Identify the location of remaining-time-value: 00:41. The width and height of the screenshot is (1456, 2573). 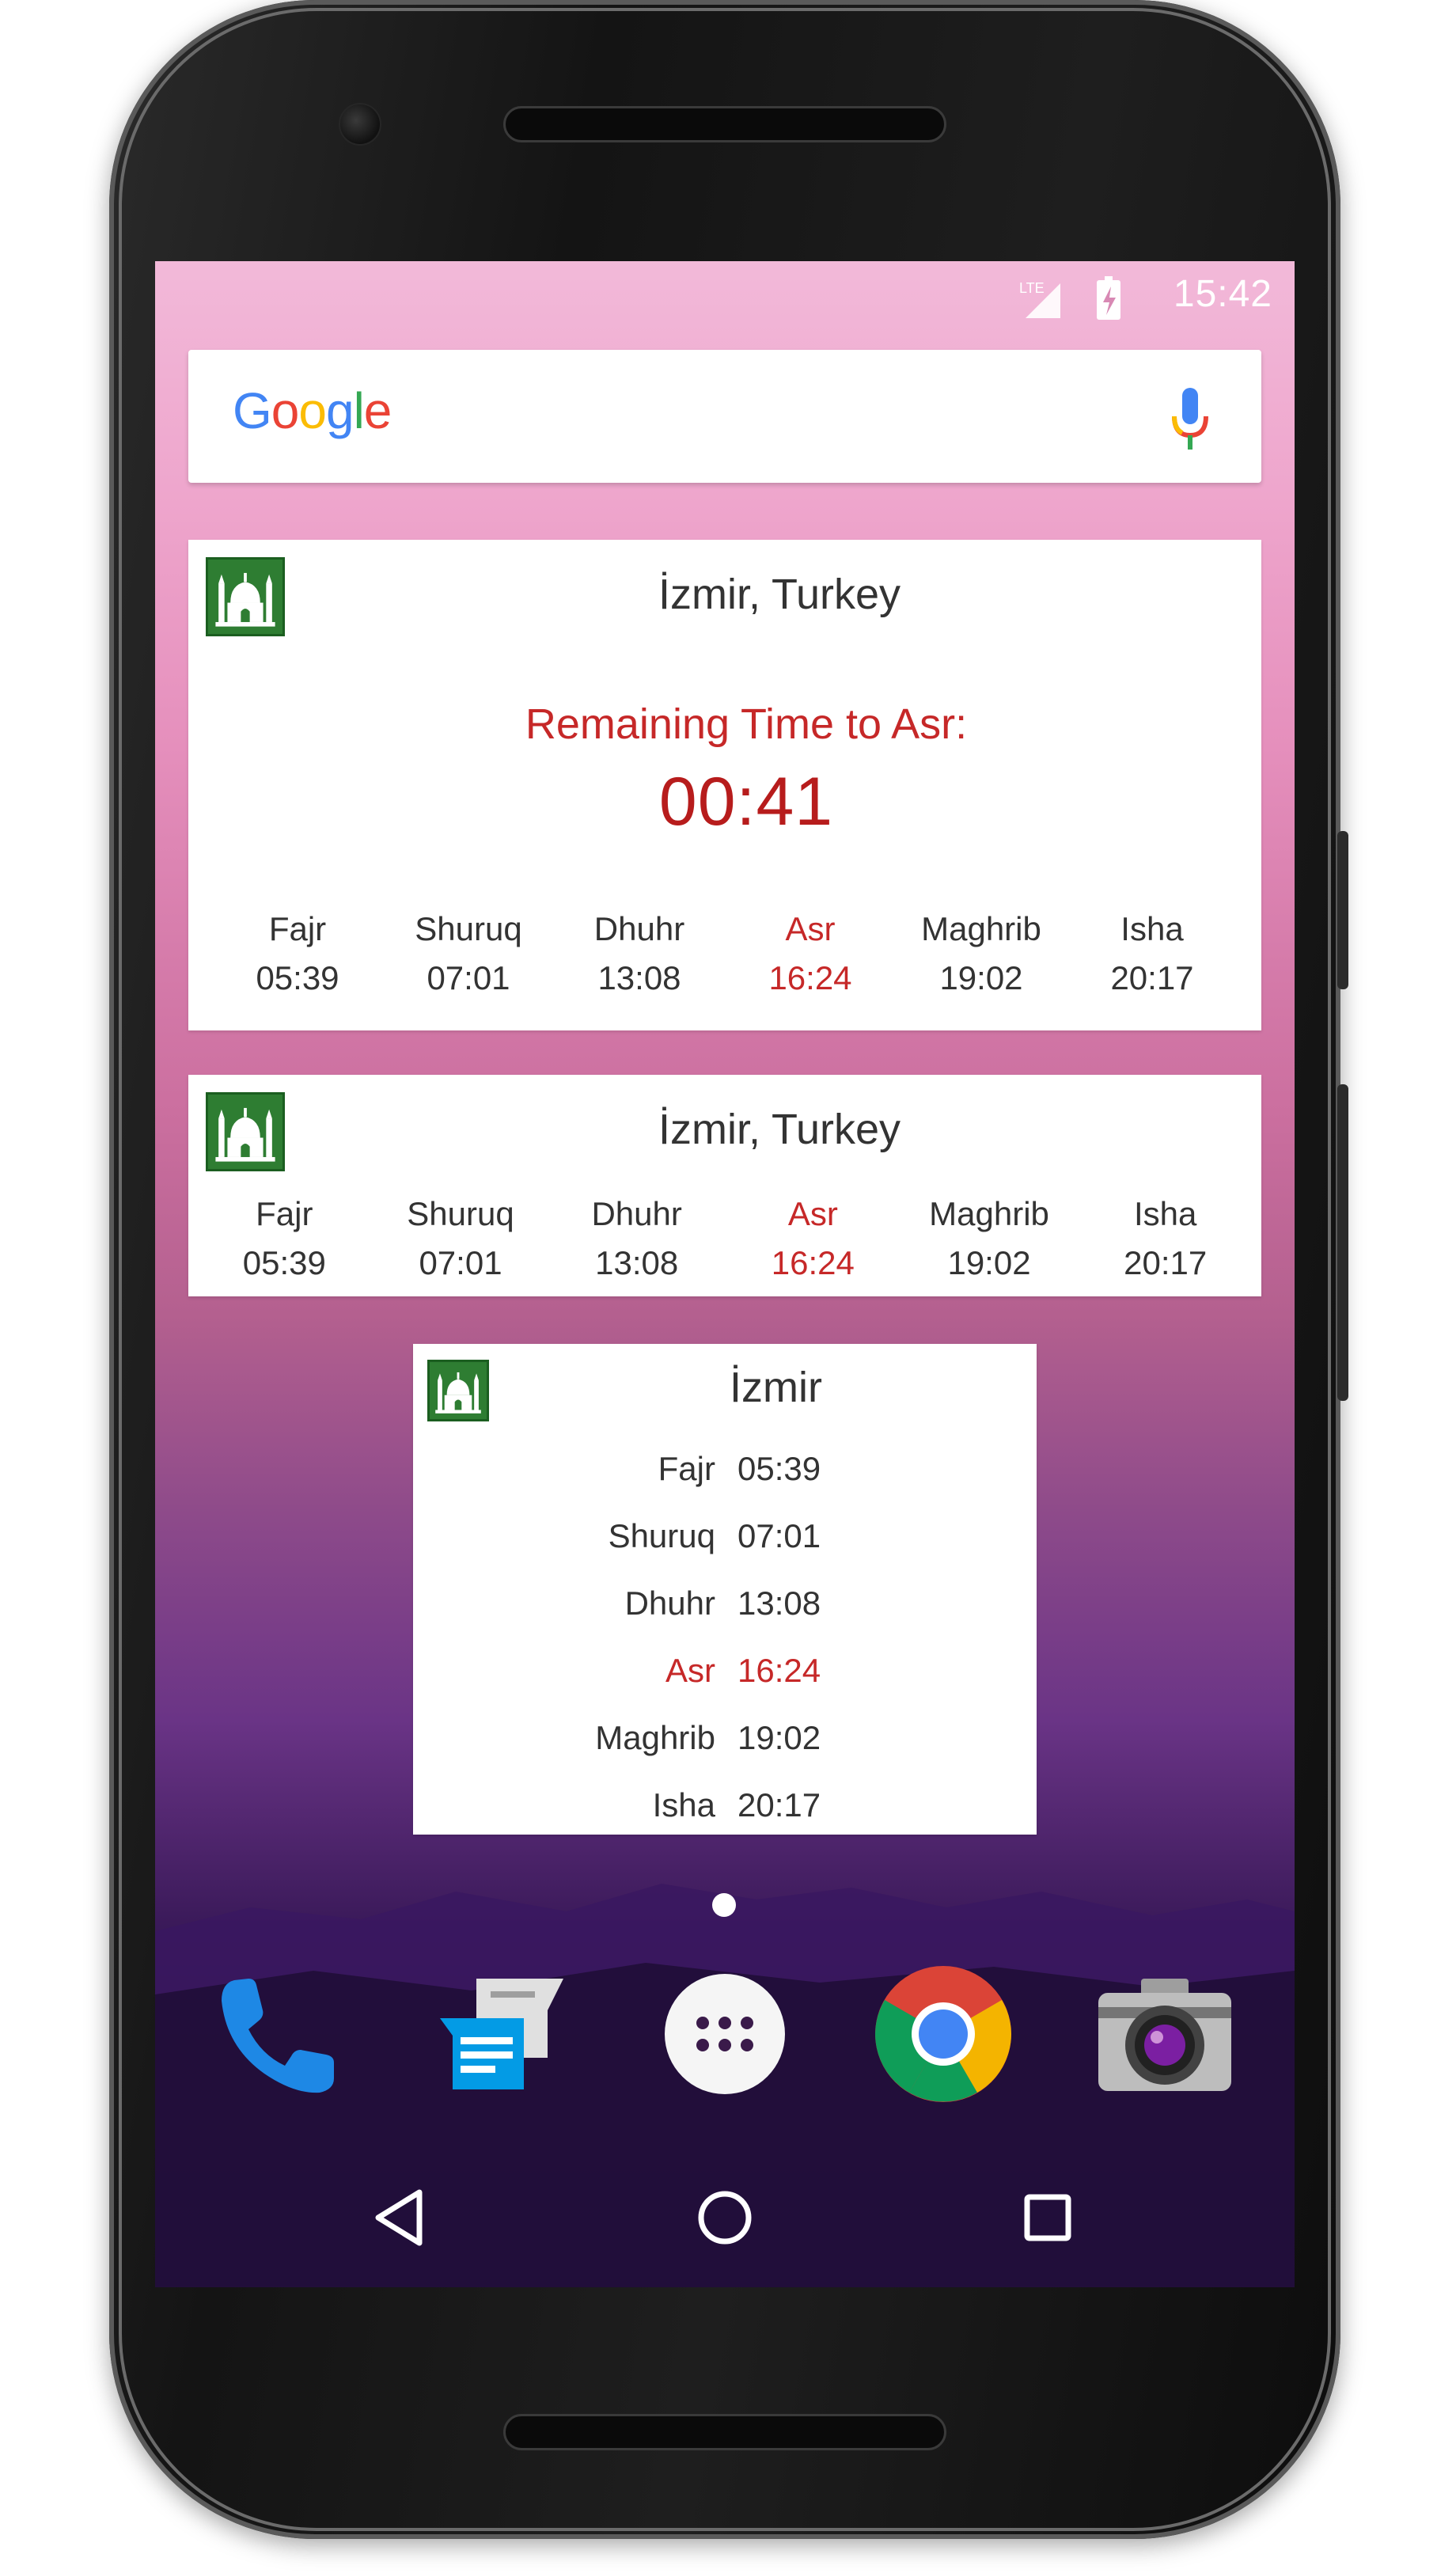
(746, 802).